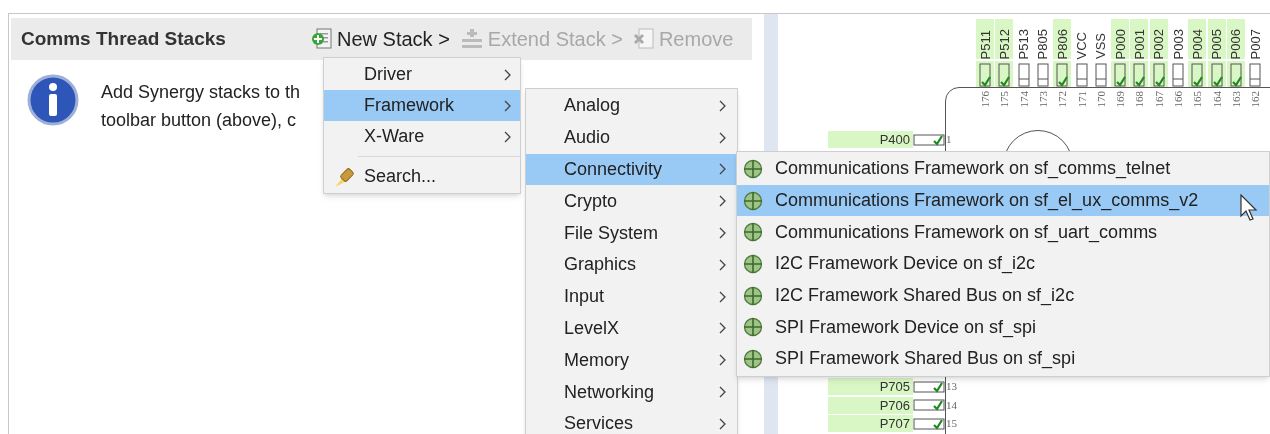 The height and width of the screenshot is (434, 1270). Describe the element at coordinates (471, 39) in the screenshot. I see `stack-layers-icon` at that location.